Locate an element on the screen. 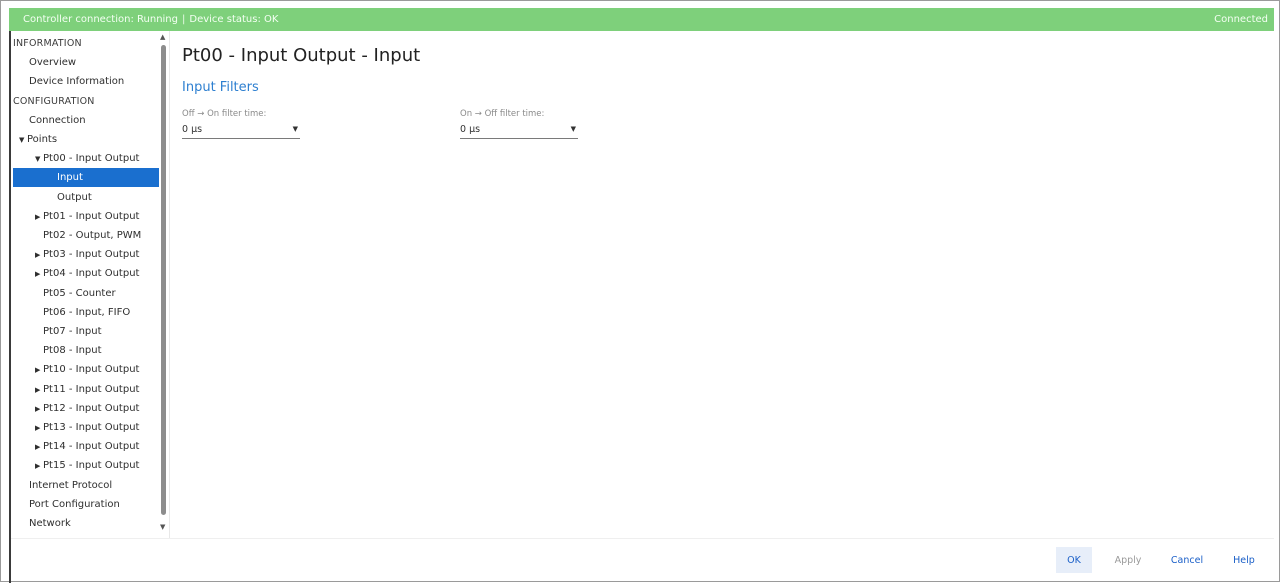 The height and width of the screenshot is (583, 1280). sidebar-item-pt14-input-output: ▶ Pt14 - Input Output is located at coordinates (86, 446).